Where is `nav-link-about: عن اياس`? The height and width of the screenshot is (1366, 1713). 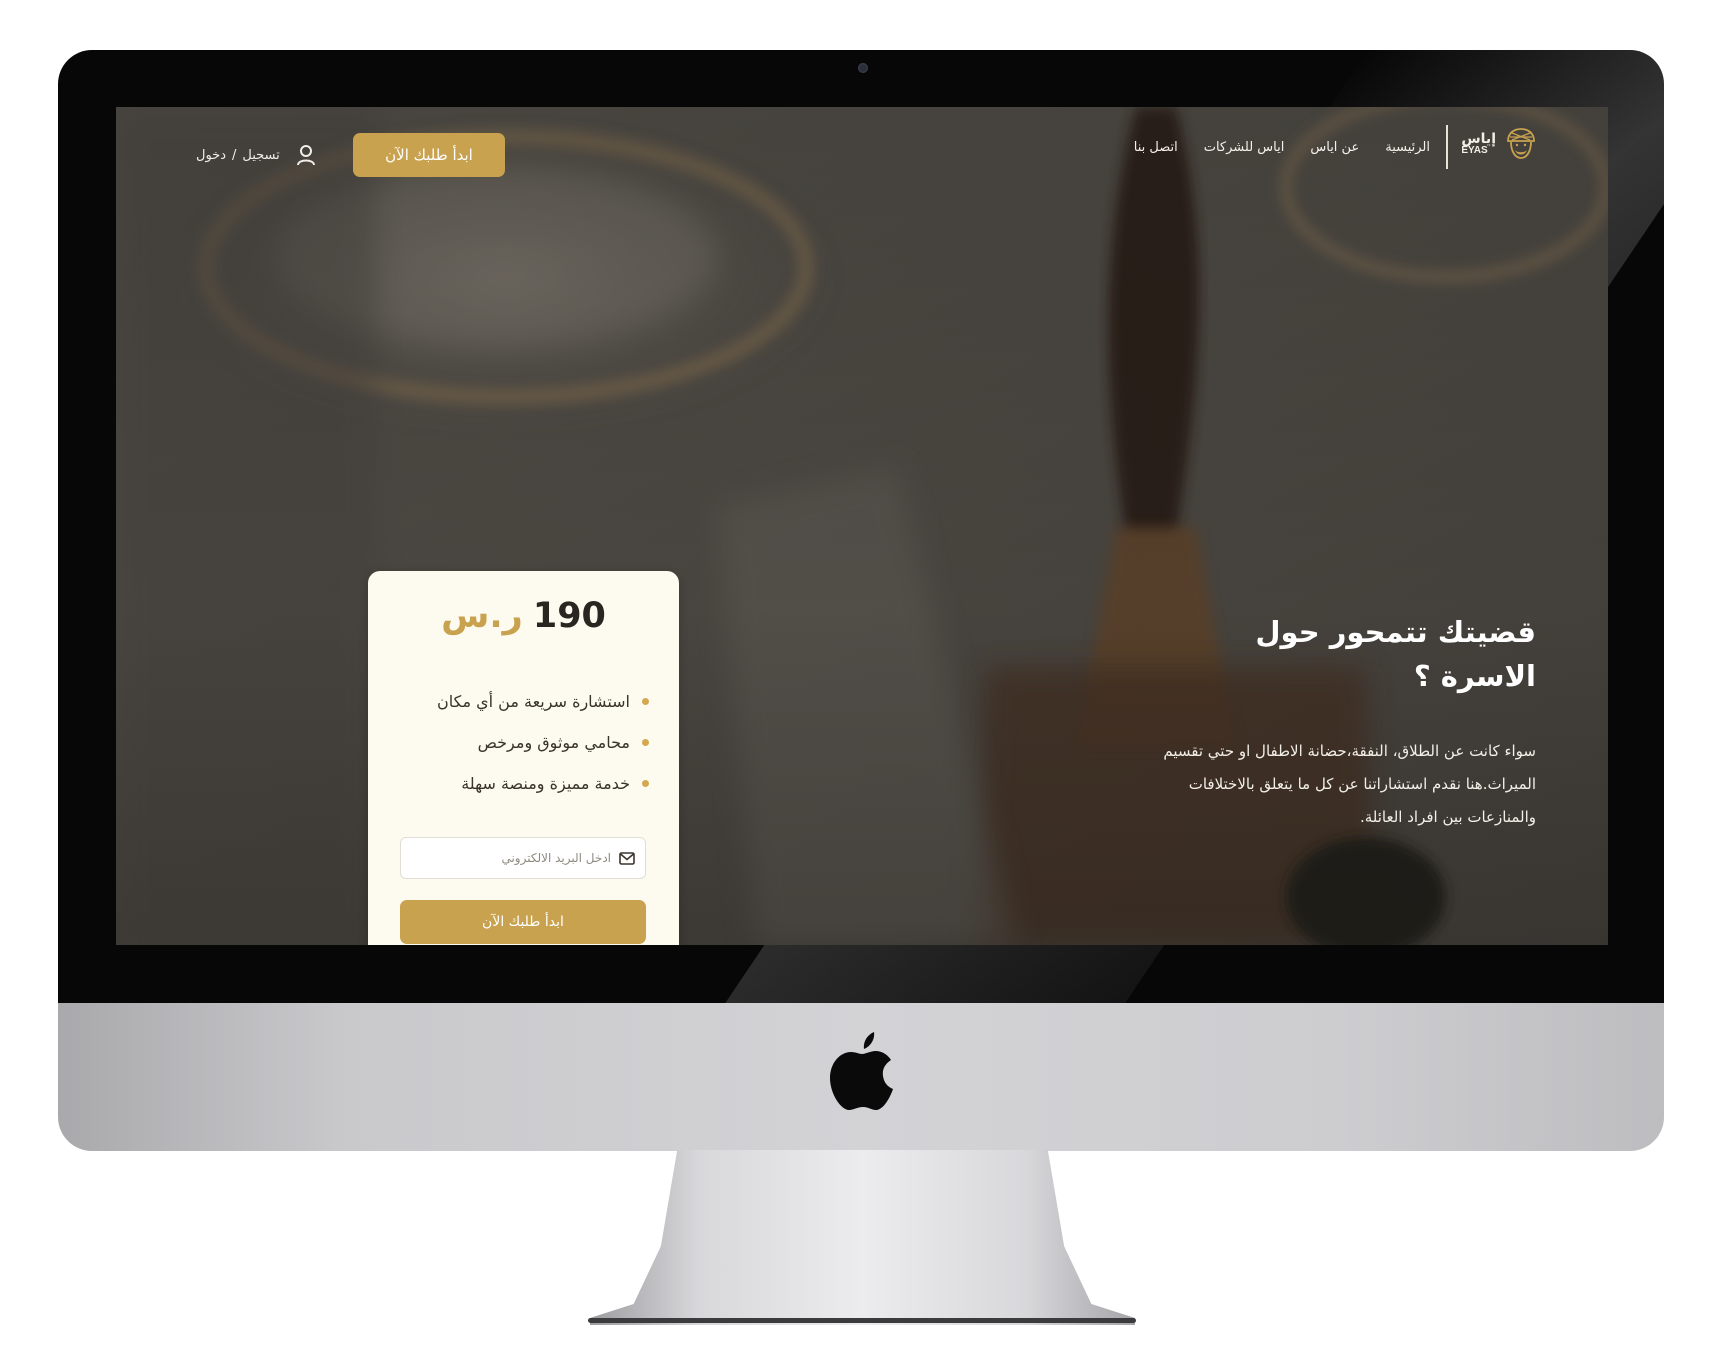
nav-link-about: عن اياس is located at coordinates (1334, 147).